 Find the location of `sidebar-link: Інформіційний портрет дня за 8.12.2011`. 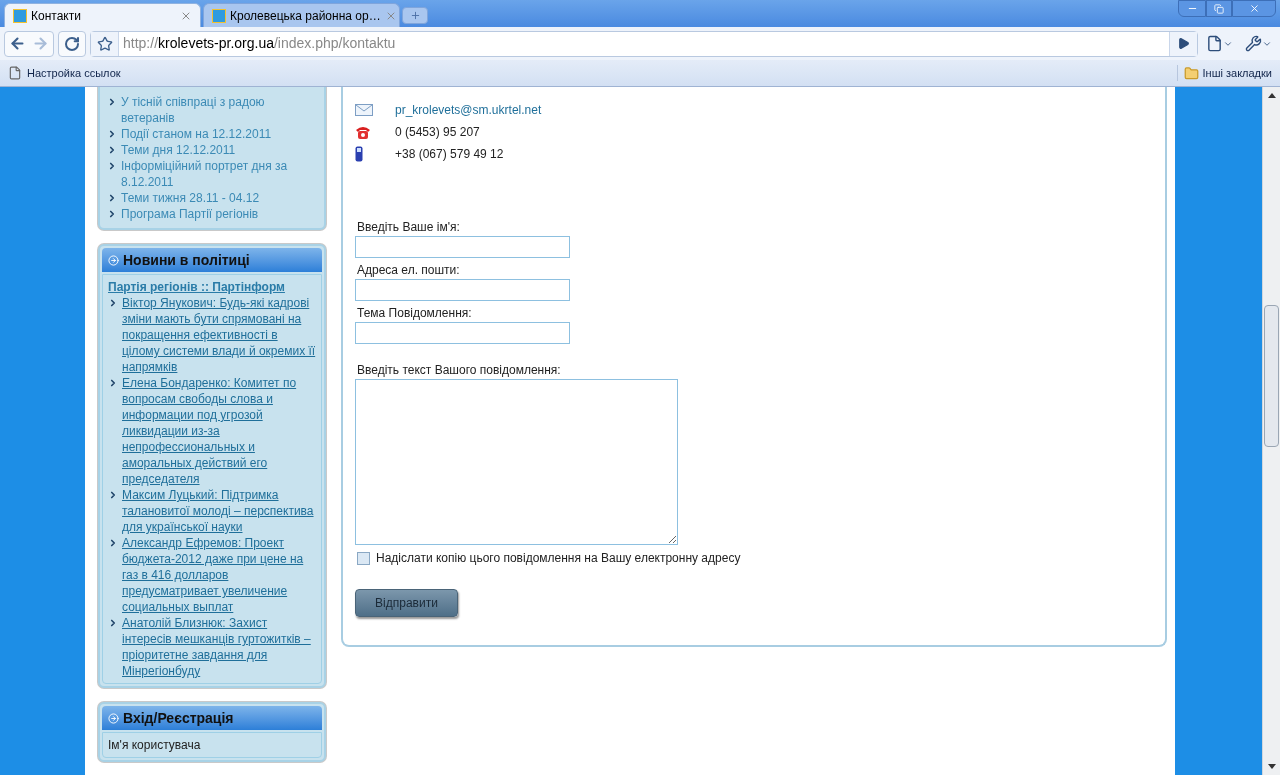

sidebar-link: Інформіційний портрет дня за 8.12.2011 is located at coordinates (219, 174).